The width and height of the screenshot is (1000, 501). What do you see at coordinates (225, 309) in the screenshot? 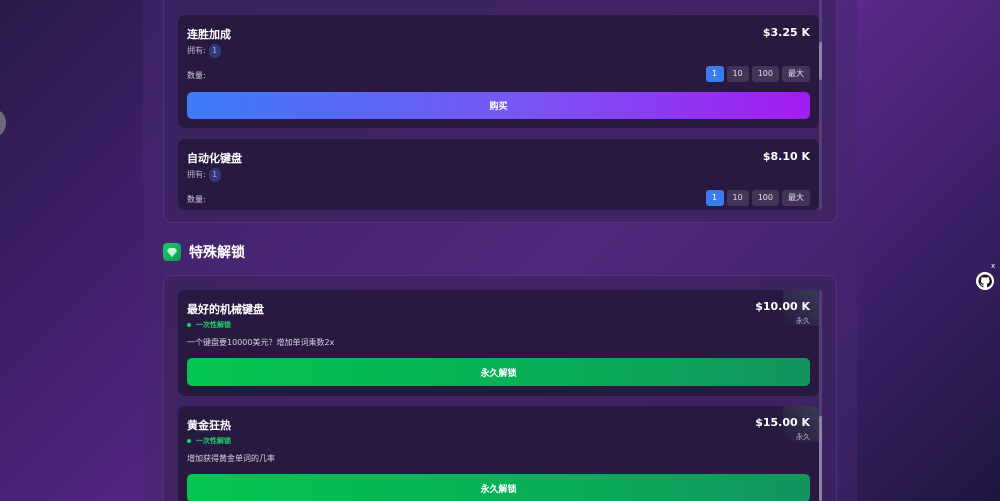
I see `special-title: 最好的机械键盘` at bounding box center [225, 309].